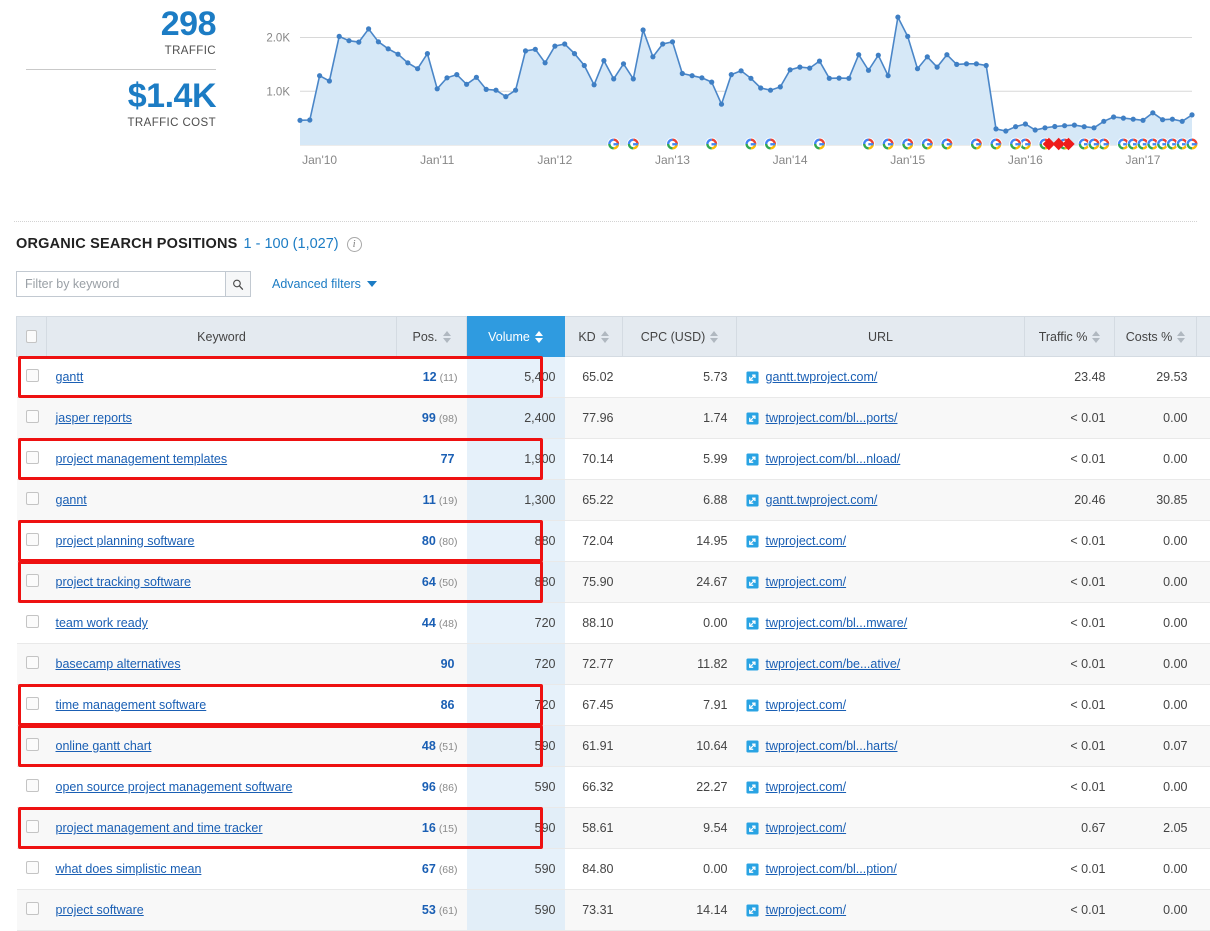 The width and height of the screenshot is (1210, 931). Describe the element at coordinates (432, 869) in the screenshot. I see `cell-position: 67(68)` at that location.